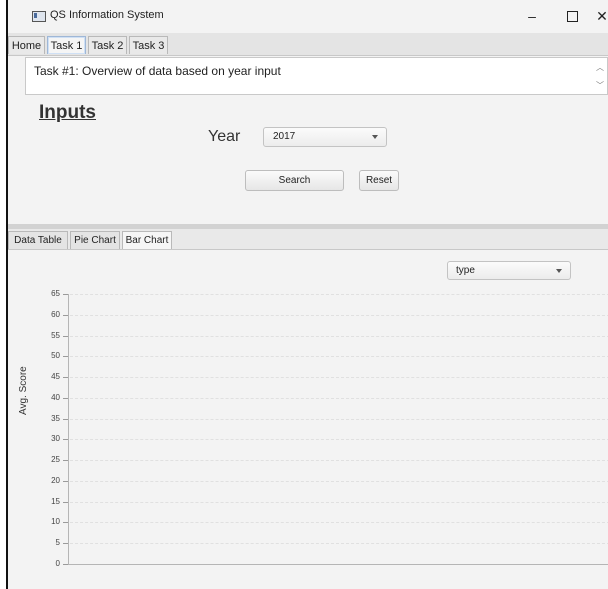 This screenshot has width=608, height=589. I want to click on y-tick-label: 20, so click(55, 480).